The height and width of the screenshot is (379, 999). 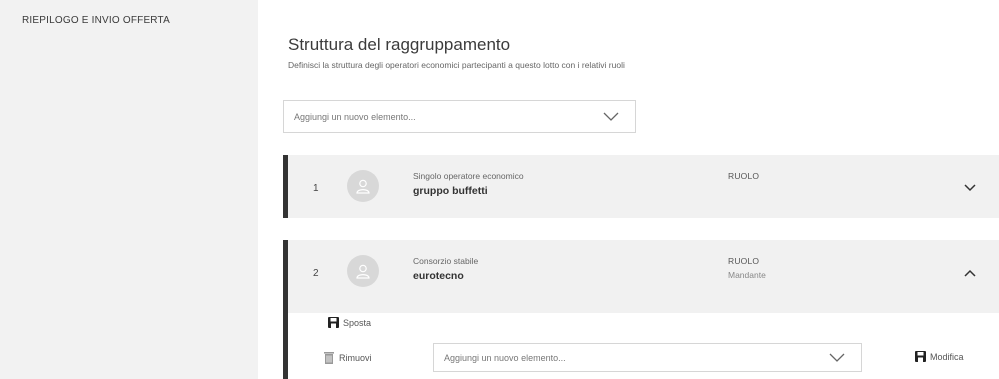 What do you see at coordinates (747, 275) in the screenshot?
I see `role-value: Mandante` at bounding box center [747, 275].